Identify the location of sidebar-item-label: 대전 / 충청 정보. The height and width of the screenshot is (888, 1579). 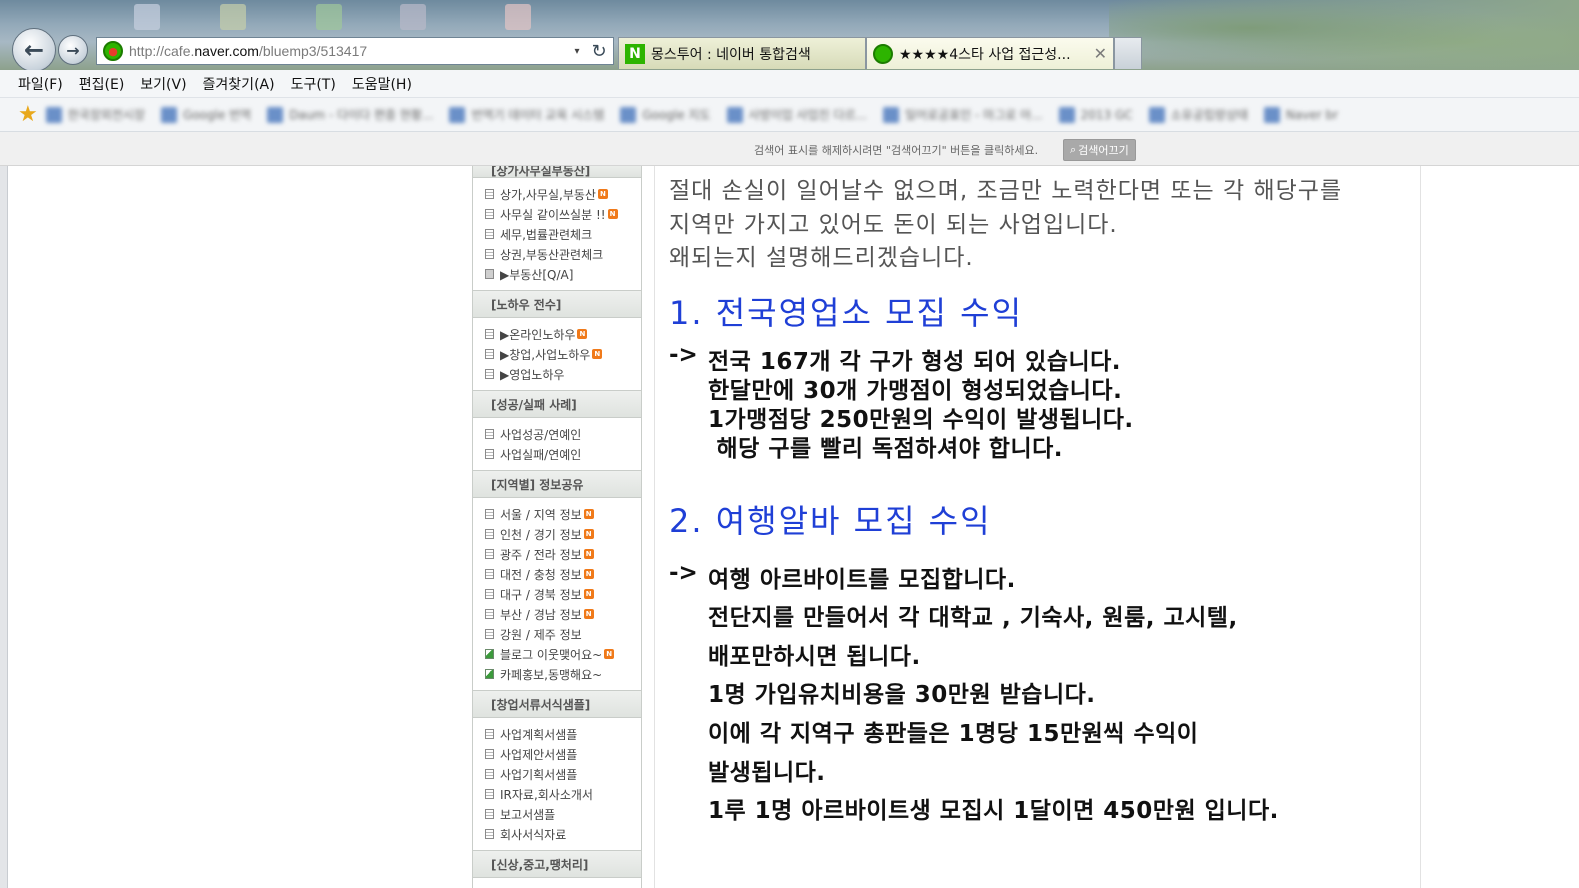
(541, 574).